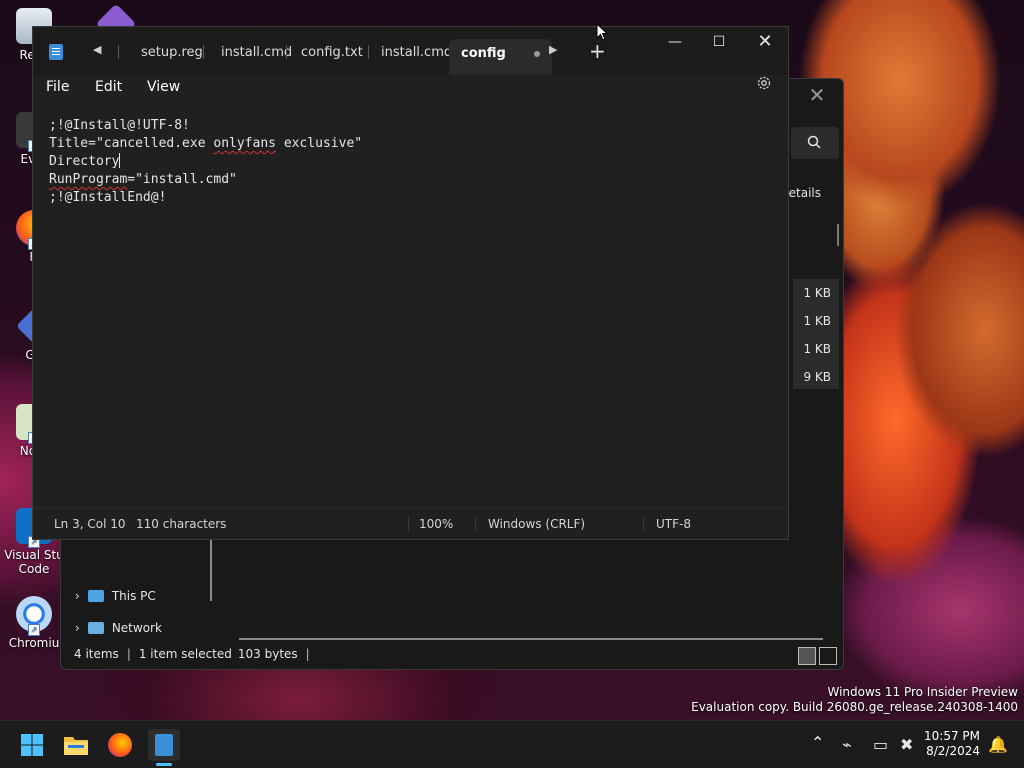 This screenshot has height=768, width=1024. Describe the element at coordinates (34, 643) in the screenshot. I see `desktop-icon-label: Chromiu` at that location.